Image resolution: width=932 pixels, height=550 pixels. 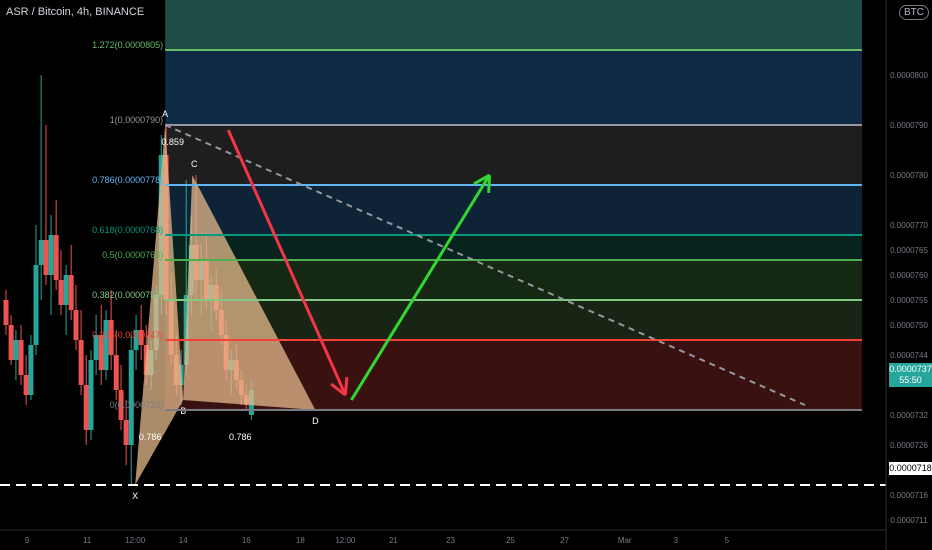 I want to click on time-tick-label: 11, so click(x=87, y=540).